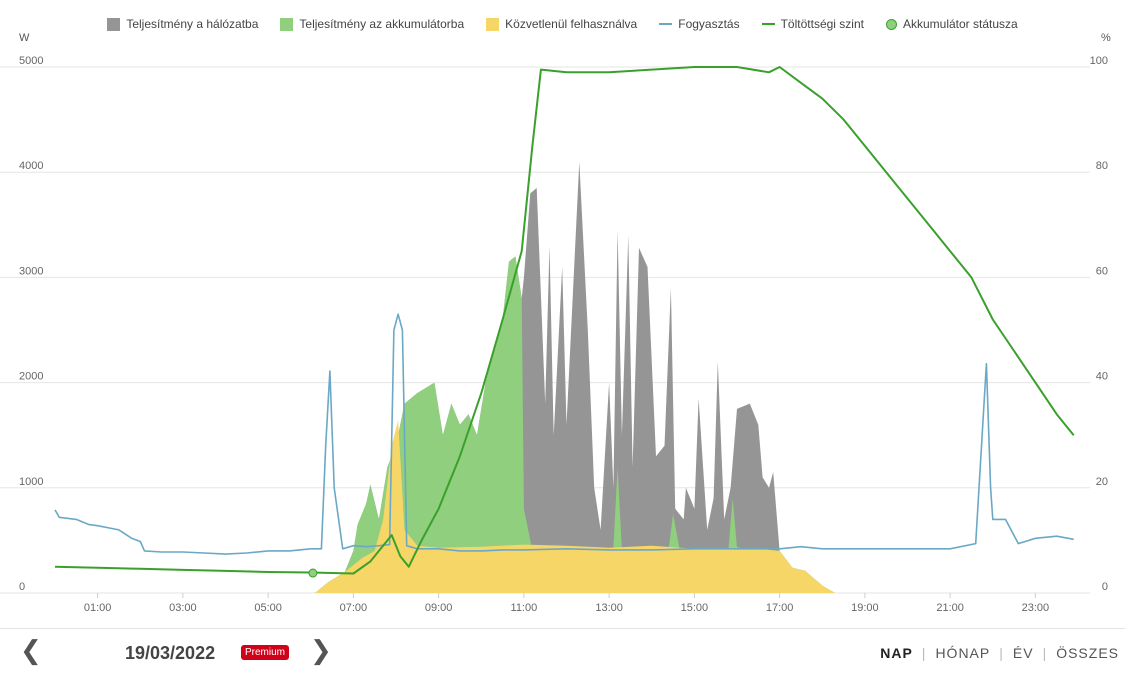 The height and width of the screenshot is (673, 1125). What do you see at coordinates (1102, 166) in the screenshot?
I see `y-right-tick-label: 80` at bounding box center [1102, 166].